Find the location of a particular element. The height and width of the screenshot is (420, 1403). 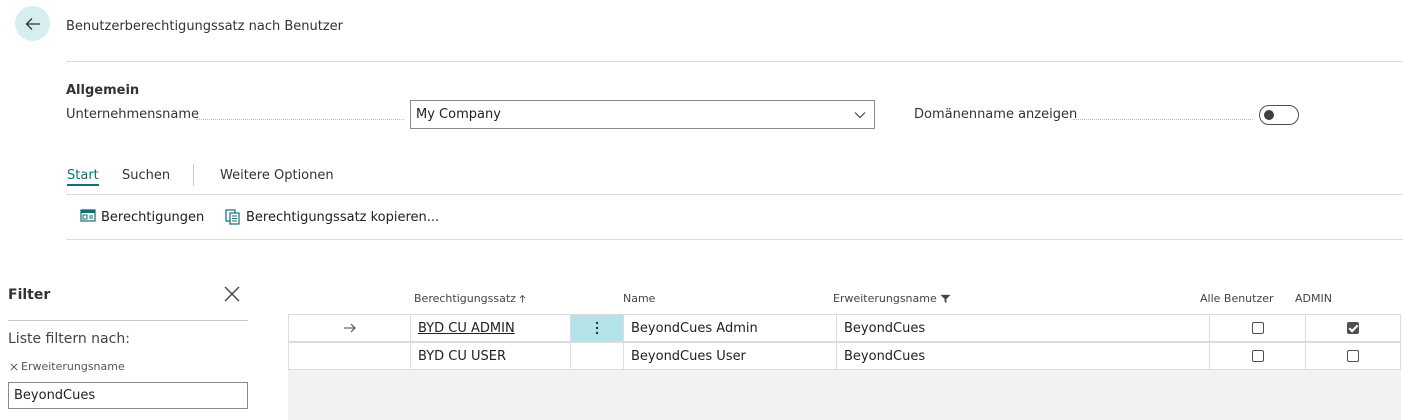

close-icon is located at coordinates (232, 294).